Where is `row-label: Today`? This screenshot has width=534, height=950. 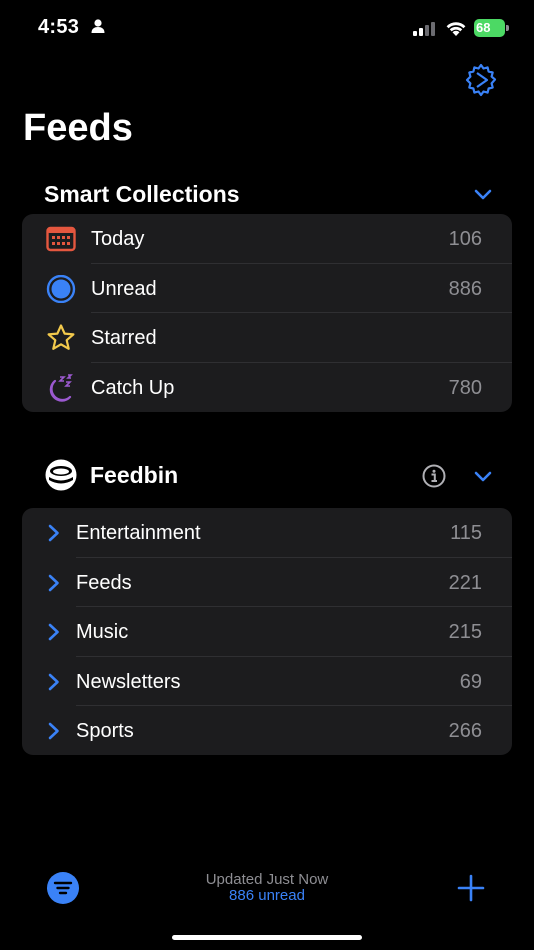 row-label: Today is located at coordinates (118, 239).